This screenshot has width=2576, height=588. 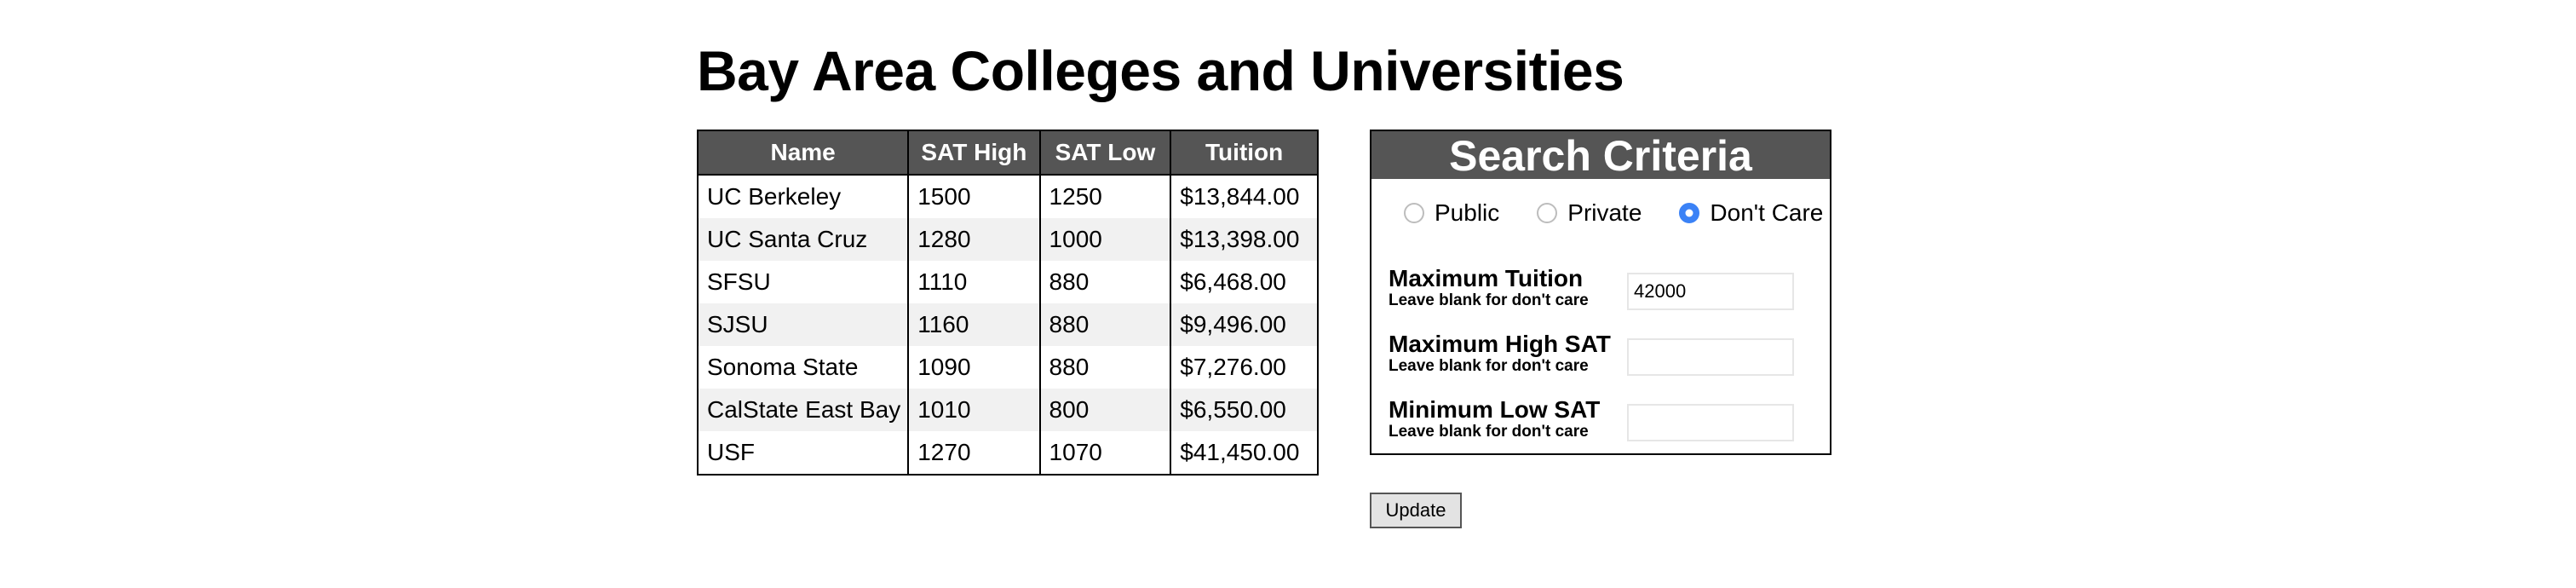 I want to click on radio-dont-care: Don't Care, so click(x=1751, y=213).